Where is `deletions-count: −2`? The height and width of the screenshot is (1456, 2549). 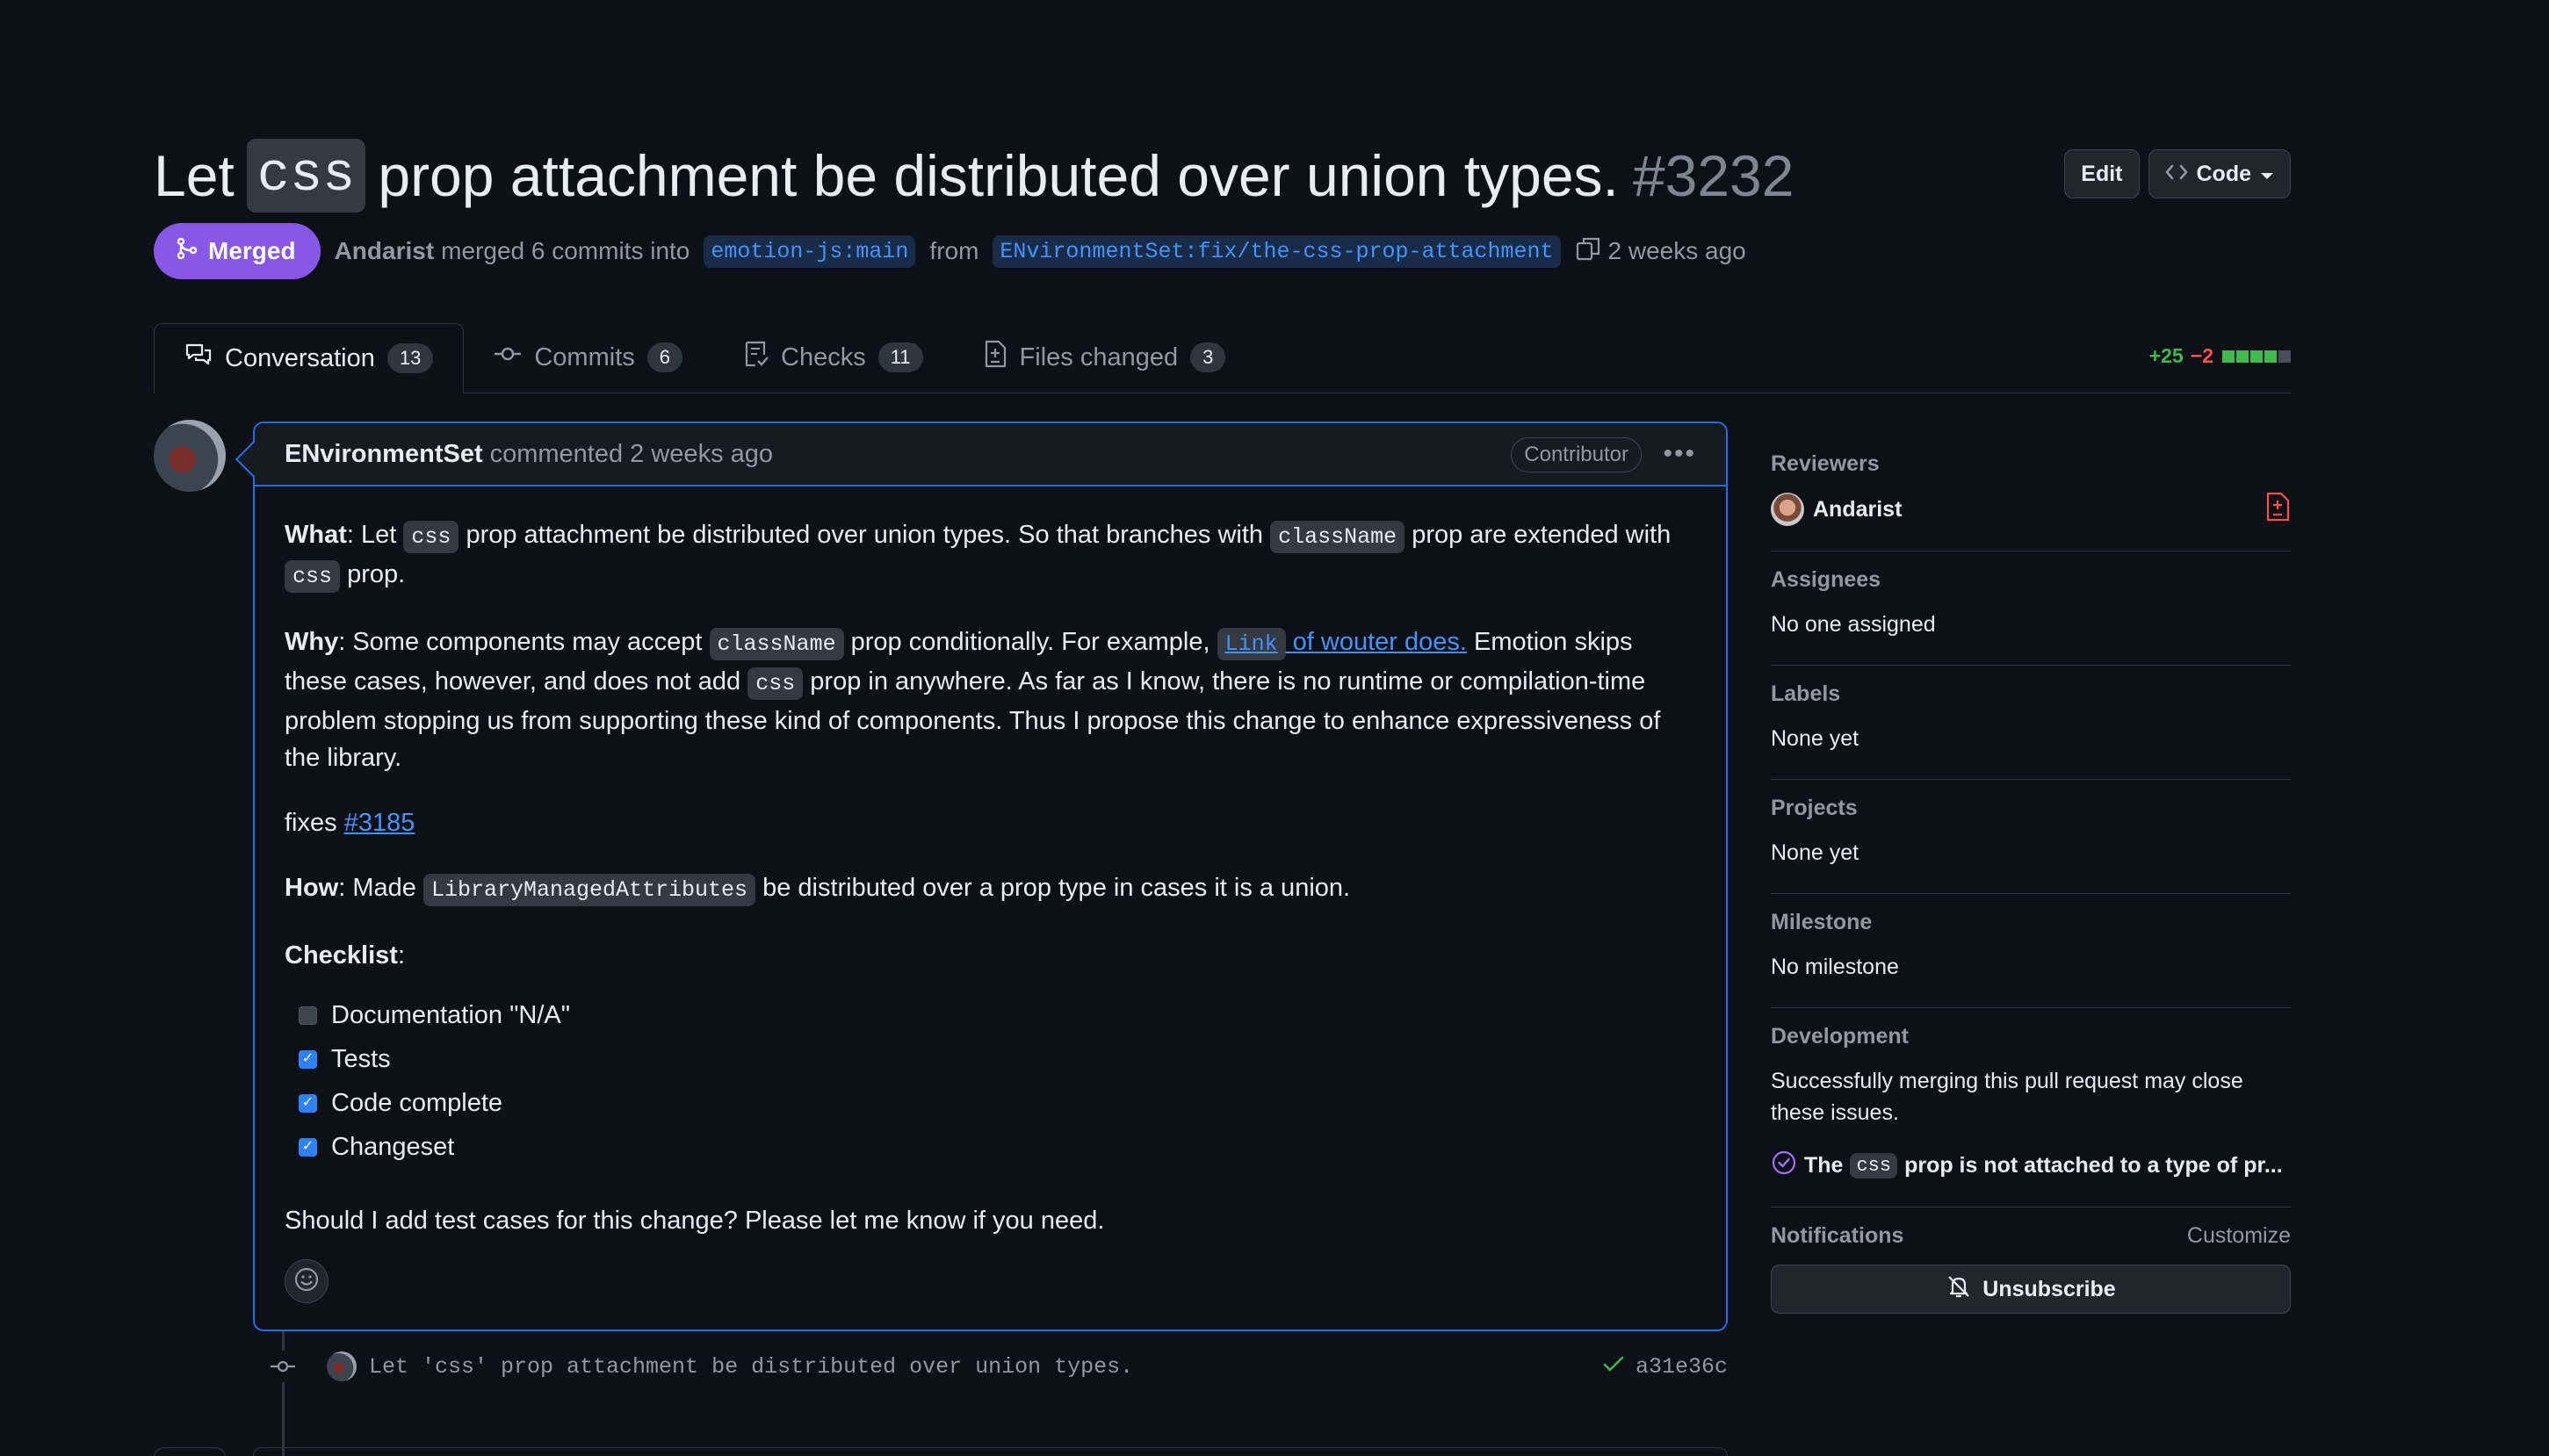
deletions-count: −2 is located at coordinates (2201, 355).